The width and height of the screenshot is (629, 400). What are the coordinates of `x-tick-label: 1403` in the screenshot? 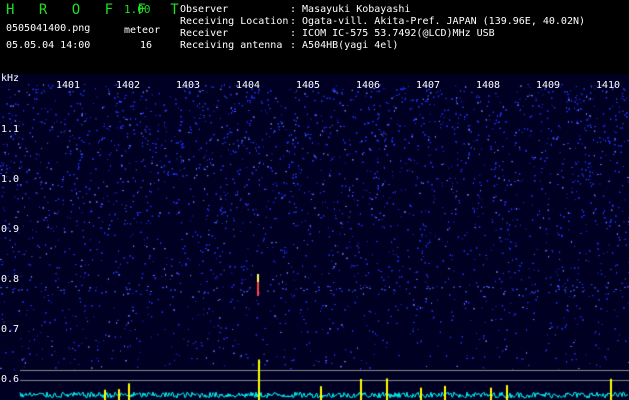 It's located at (188, 85).